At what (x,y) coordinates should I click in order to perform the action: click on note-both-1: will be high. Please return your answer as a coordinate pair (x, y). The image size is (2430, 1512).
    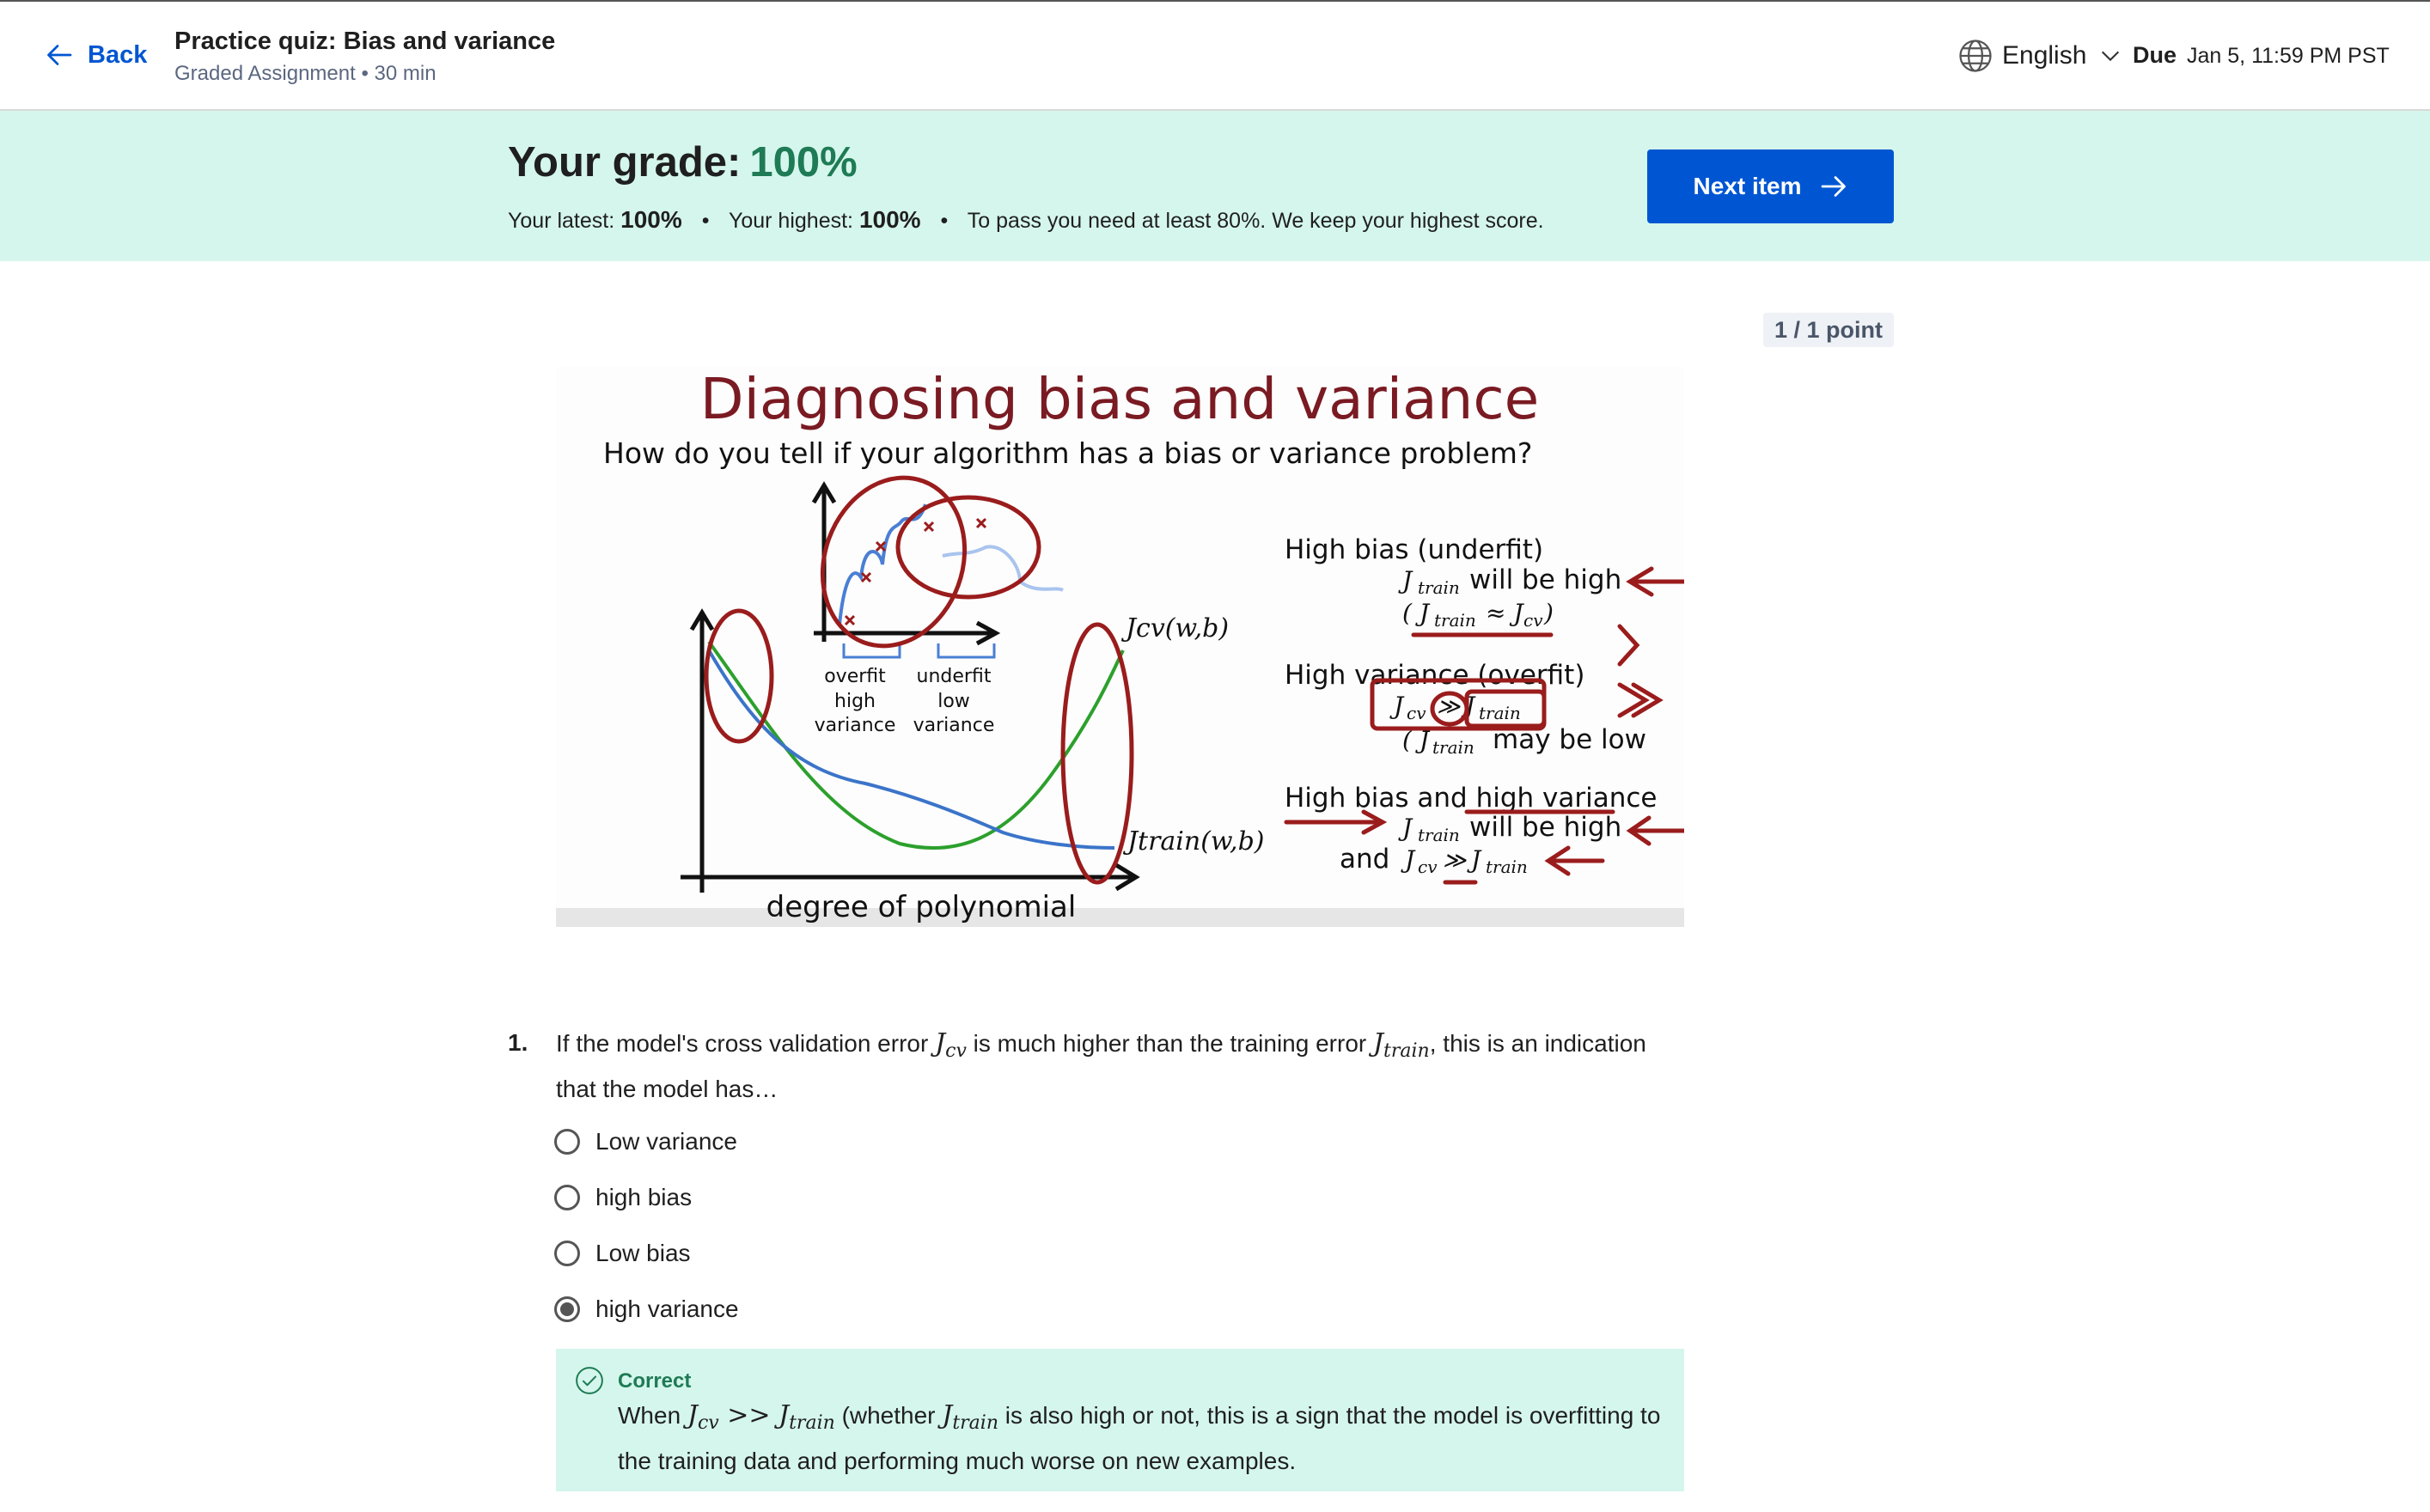
    Looking at the image, I should click on (1545, 827).